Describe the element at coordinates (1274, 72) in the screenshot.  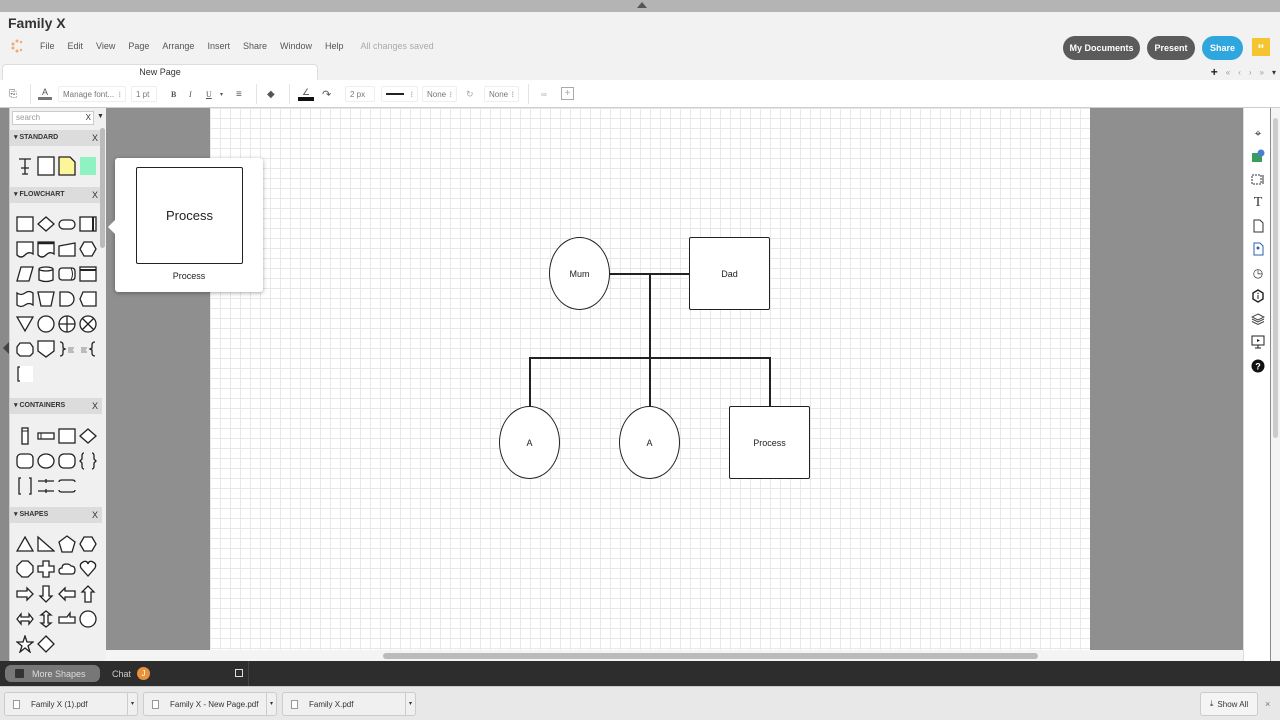
I see `pages-dropdown-icon: ▾` at that location.